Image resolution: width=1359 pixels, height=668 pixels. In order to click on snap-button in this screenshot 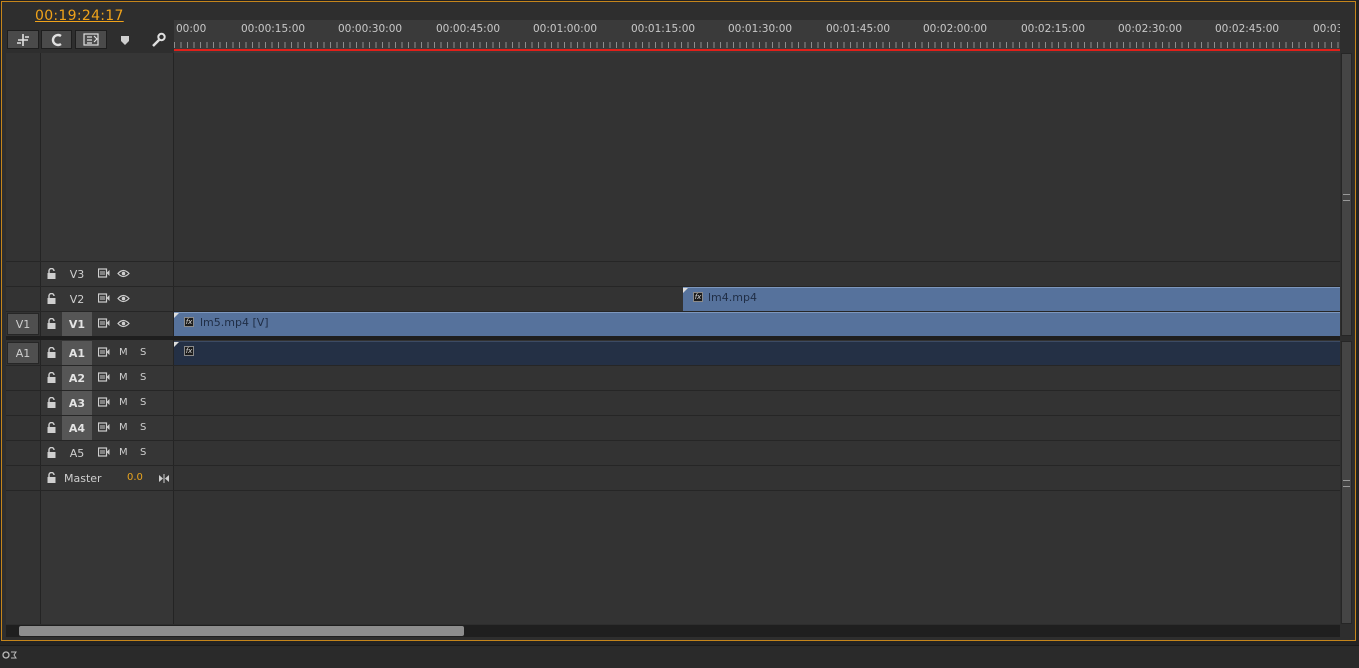, I will do `click(23, 39)`.